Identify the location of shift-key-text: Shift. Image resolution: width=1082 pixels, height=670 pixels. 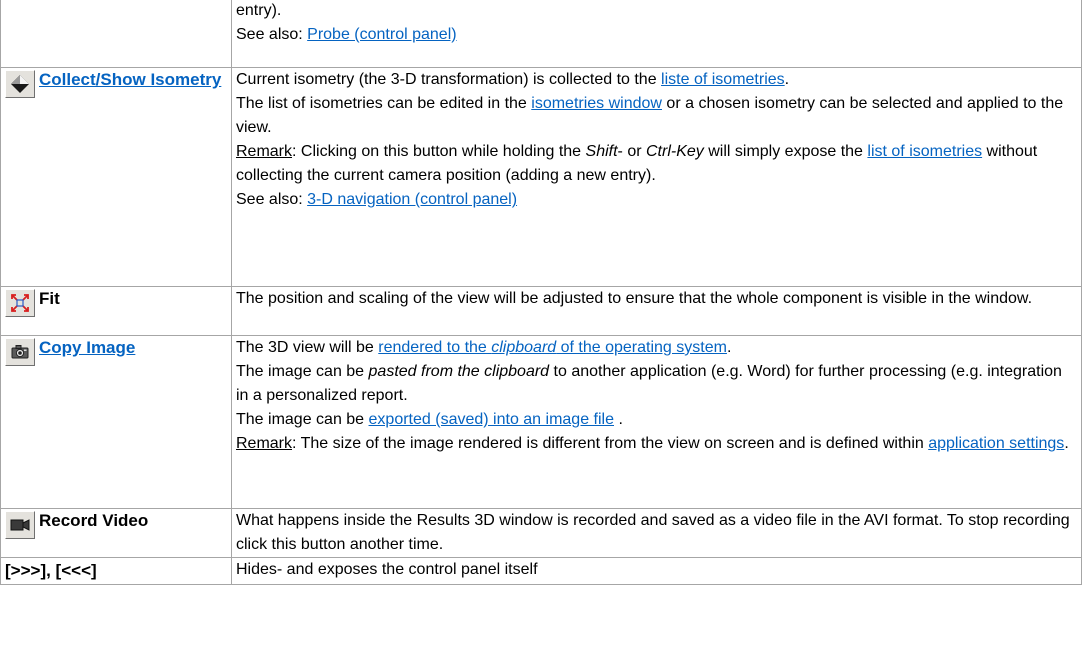
(601, 151).